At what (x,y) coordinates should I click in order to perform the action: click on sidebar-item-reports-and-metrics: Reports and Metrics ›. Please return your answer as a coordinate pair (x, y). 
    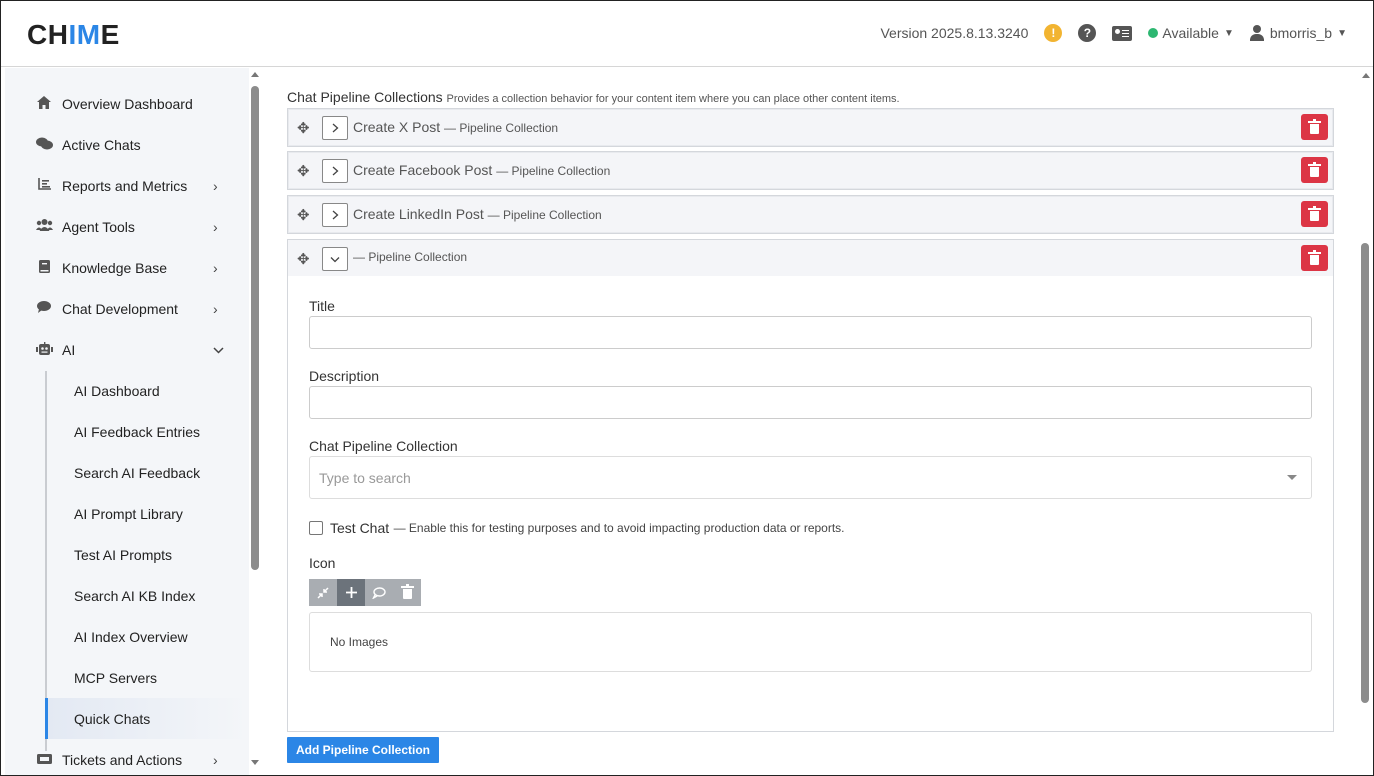
    Looking at the image, I should click on (127, 185).